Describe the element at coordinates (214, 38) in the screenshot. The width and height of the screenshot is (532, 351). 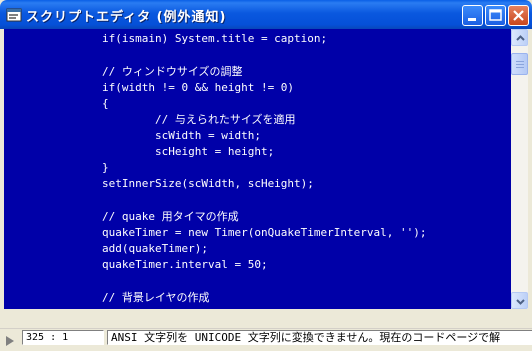
I see `code-line: if(ismain) System.title = caption;` at that location.